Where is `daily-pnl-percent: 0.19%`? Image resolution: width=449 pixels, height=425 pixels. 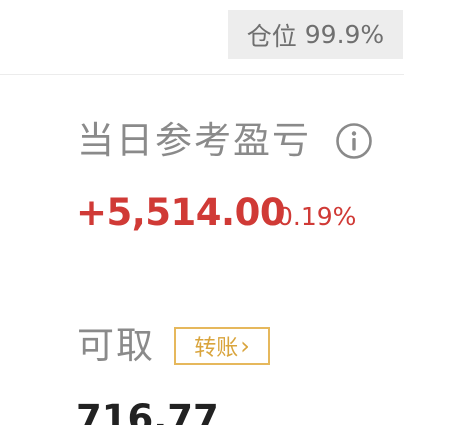 daily-pnl-percent: 0.19% is located at coordinates (317, 216).